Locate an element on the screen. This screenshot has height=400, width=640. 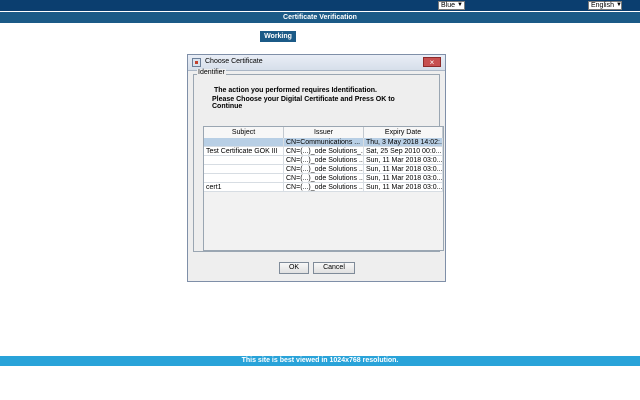
top-bar: Blue ▼ English ▼ is located at coordinates (320, 5).